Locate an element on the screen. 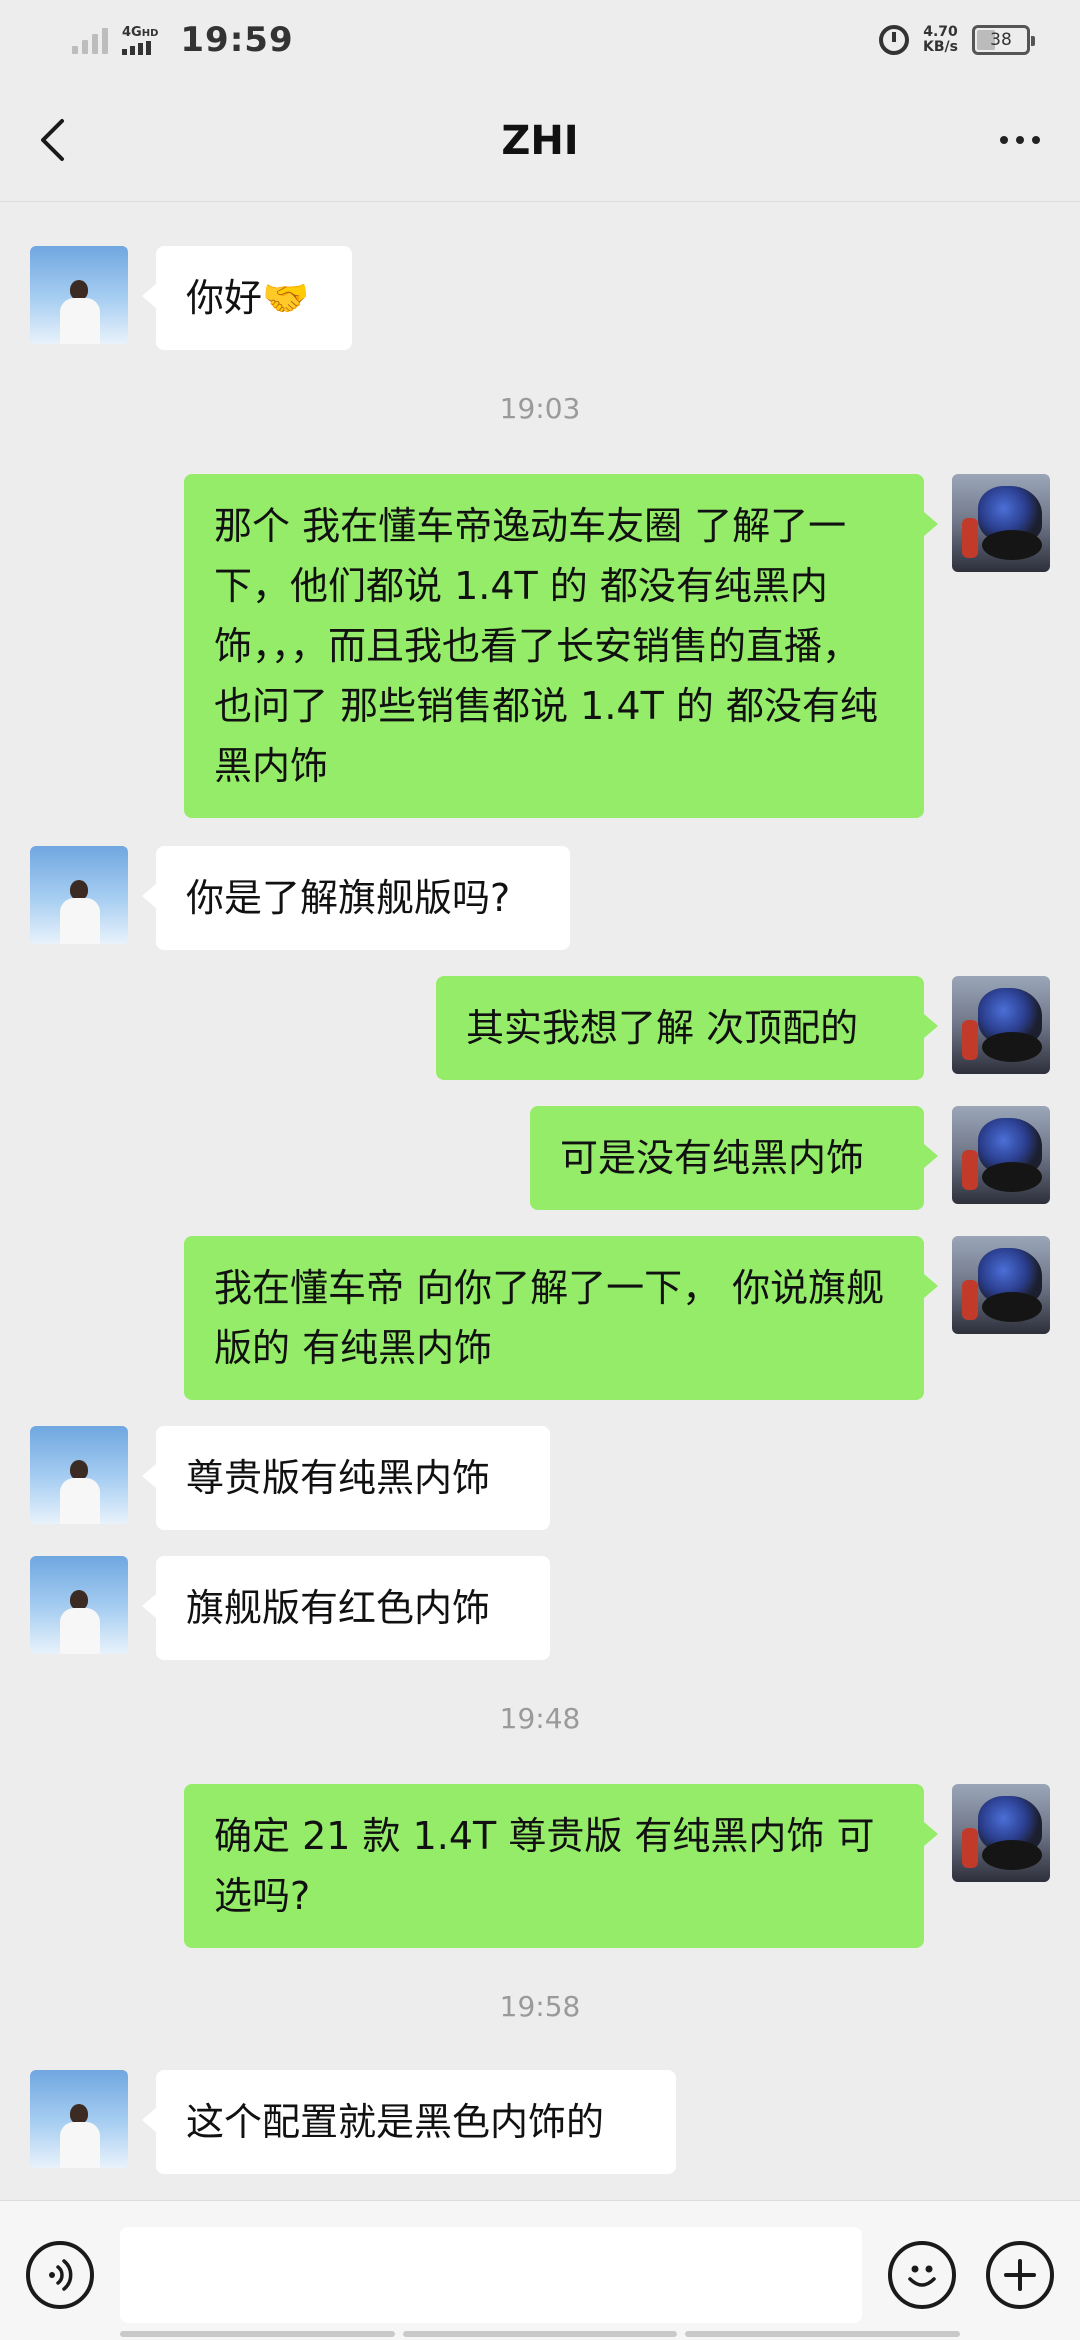 This screenshot has height=2340, width=1080. plus-icon is located at coordinates (1020, 2275).